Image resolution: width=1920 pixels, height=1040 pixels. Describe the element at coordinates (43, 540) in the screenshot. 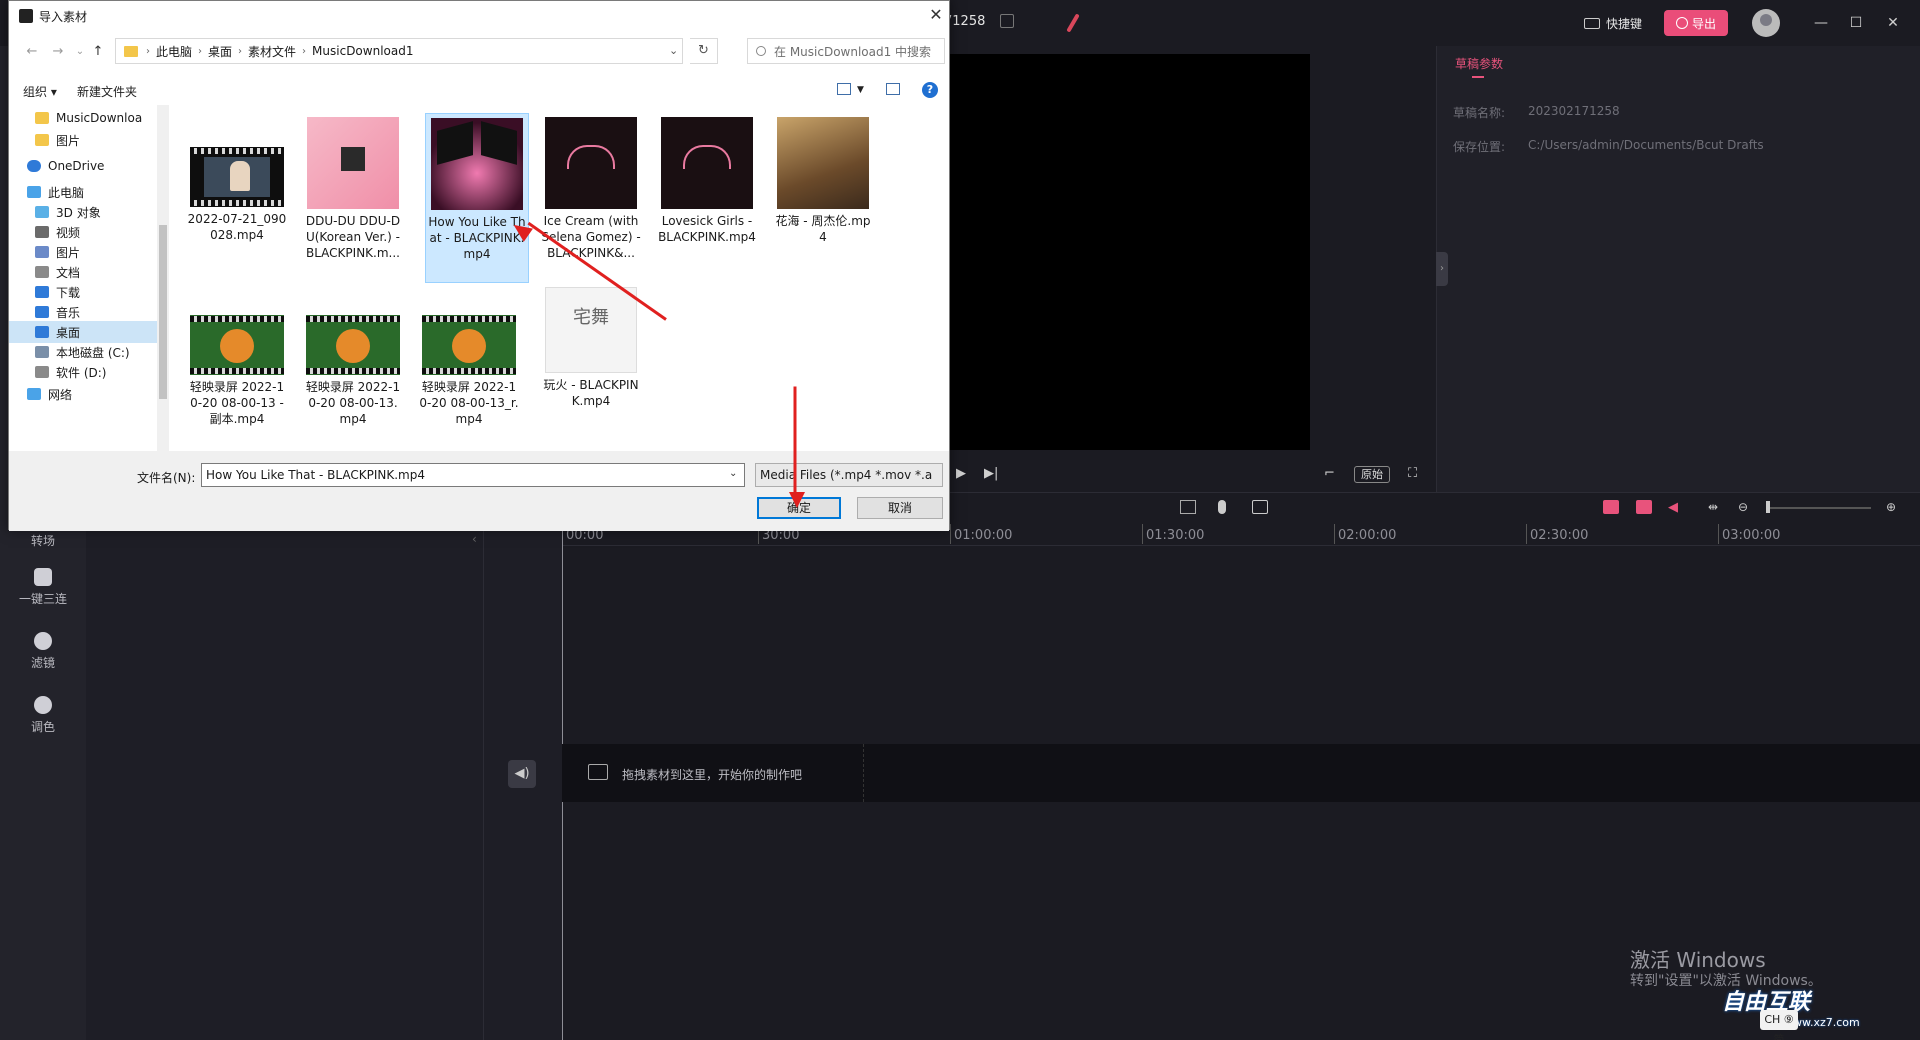

I see `rail-item-transition: 转场` at that location.